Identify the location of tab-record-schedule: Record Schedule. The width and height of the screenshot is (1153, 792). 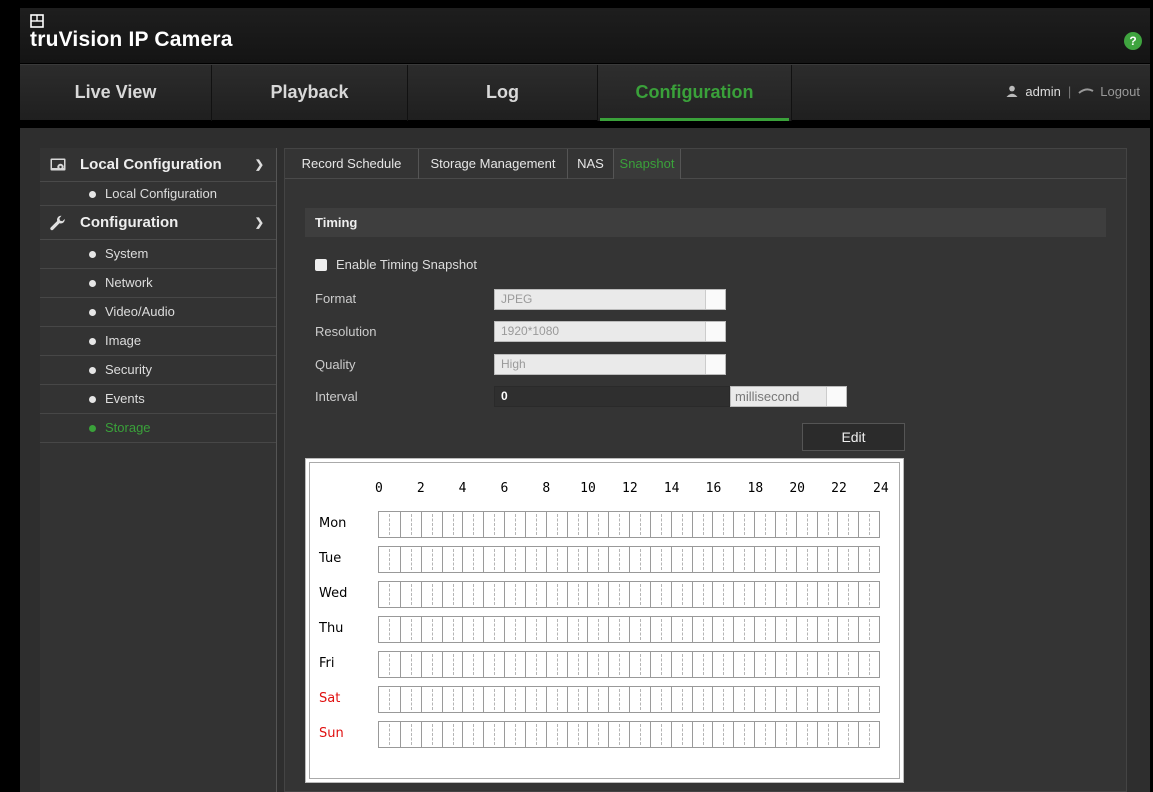
(352, 164).